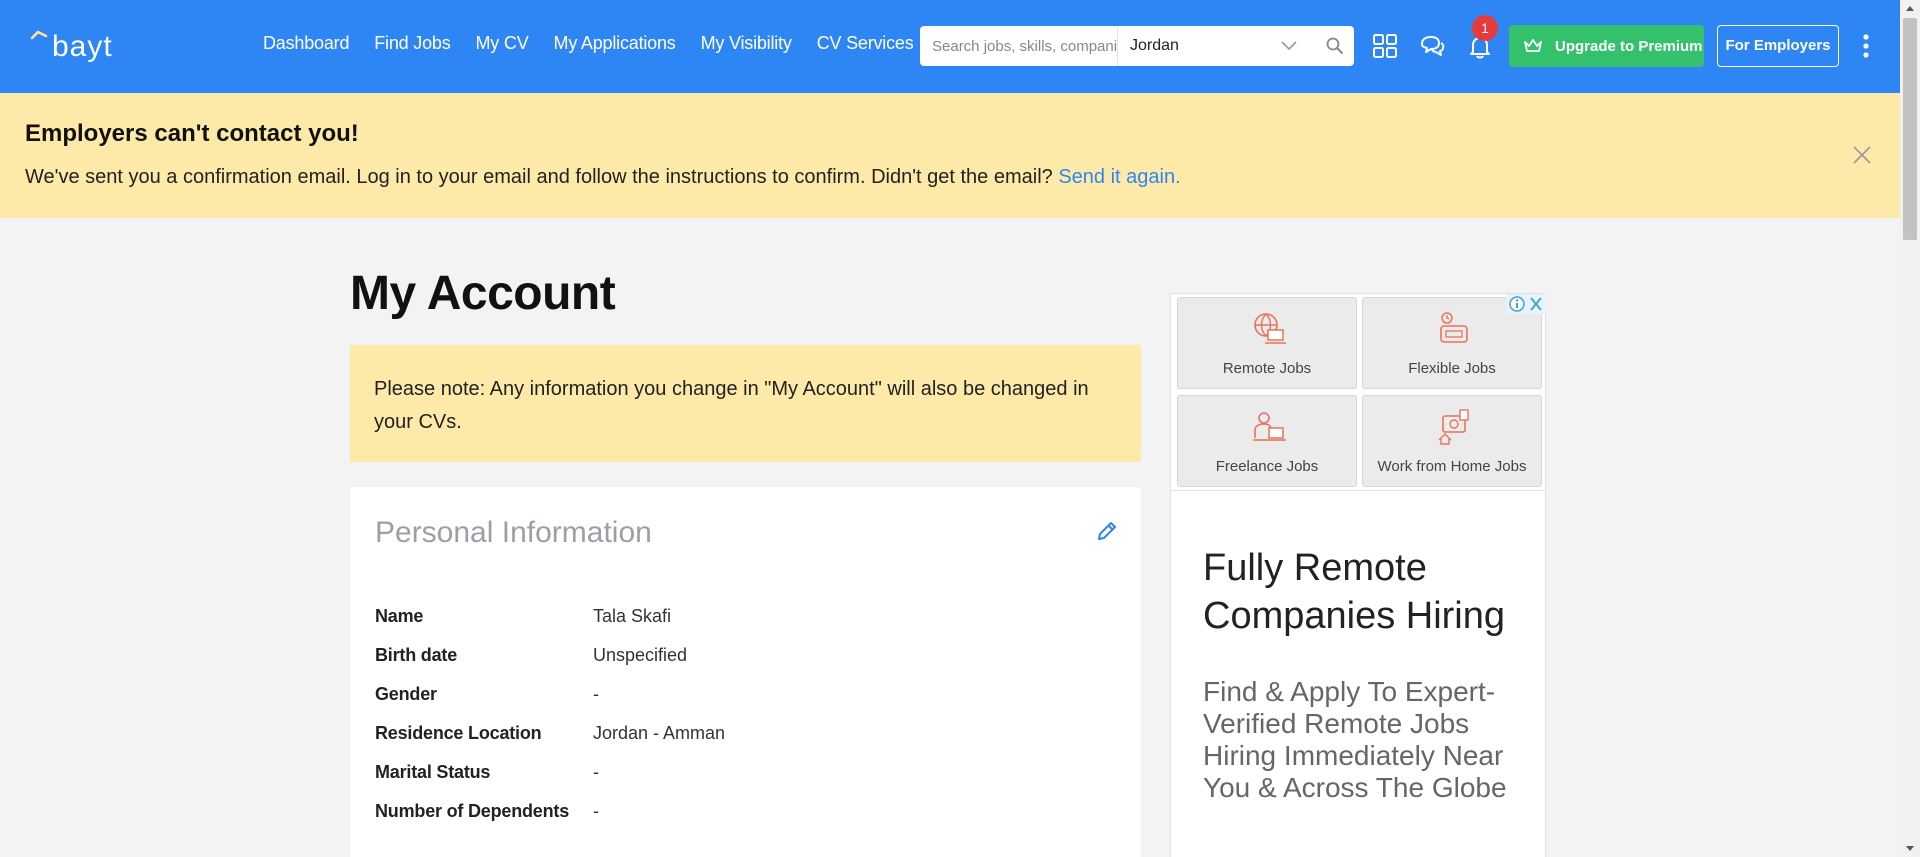 The image size is (1920, 857). What do you see at coordinates (1910, 428) in the screenshot?
I see `page-scrollbar` at bounding box center [1910, 428].